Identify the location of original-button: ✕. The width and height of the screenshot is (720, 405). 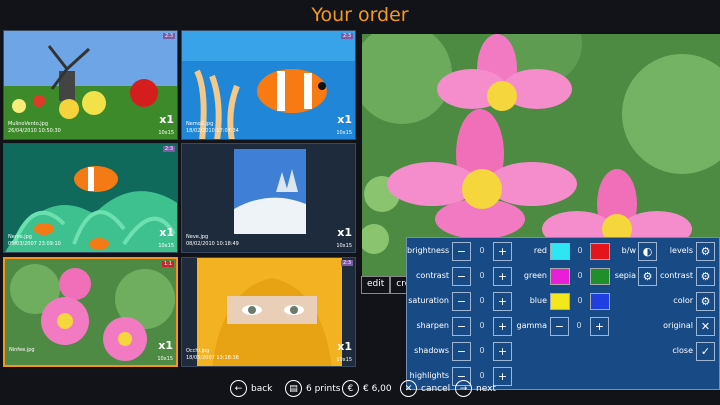
(705, 326).